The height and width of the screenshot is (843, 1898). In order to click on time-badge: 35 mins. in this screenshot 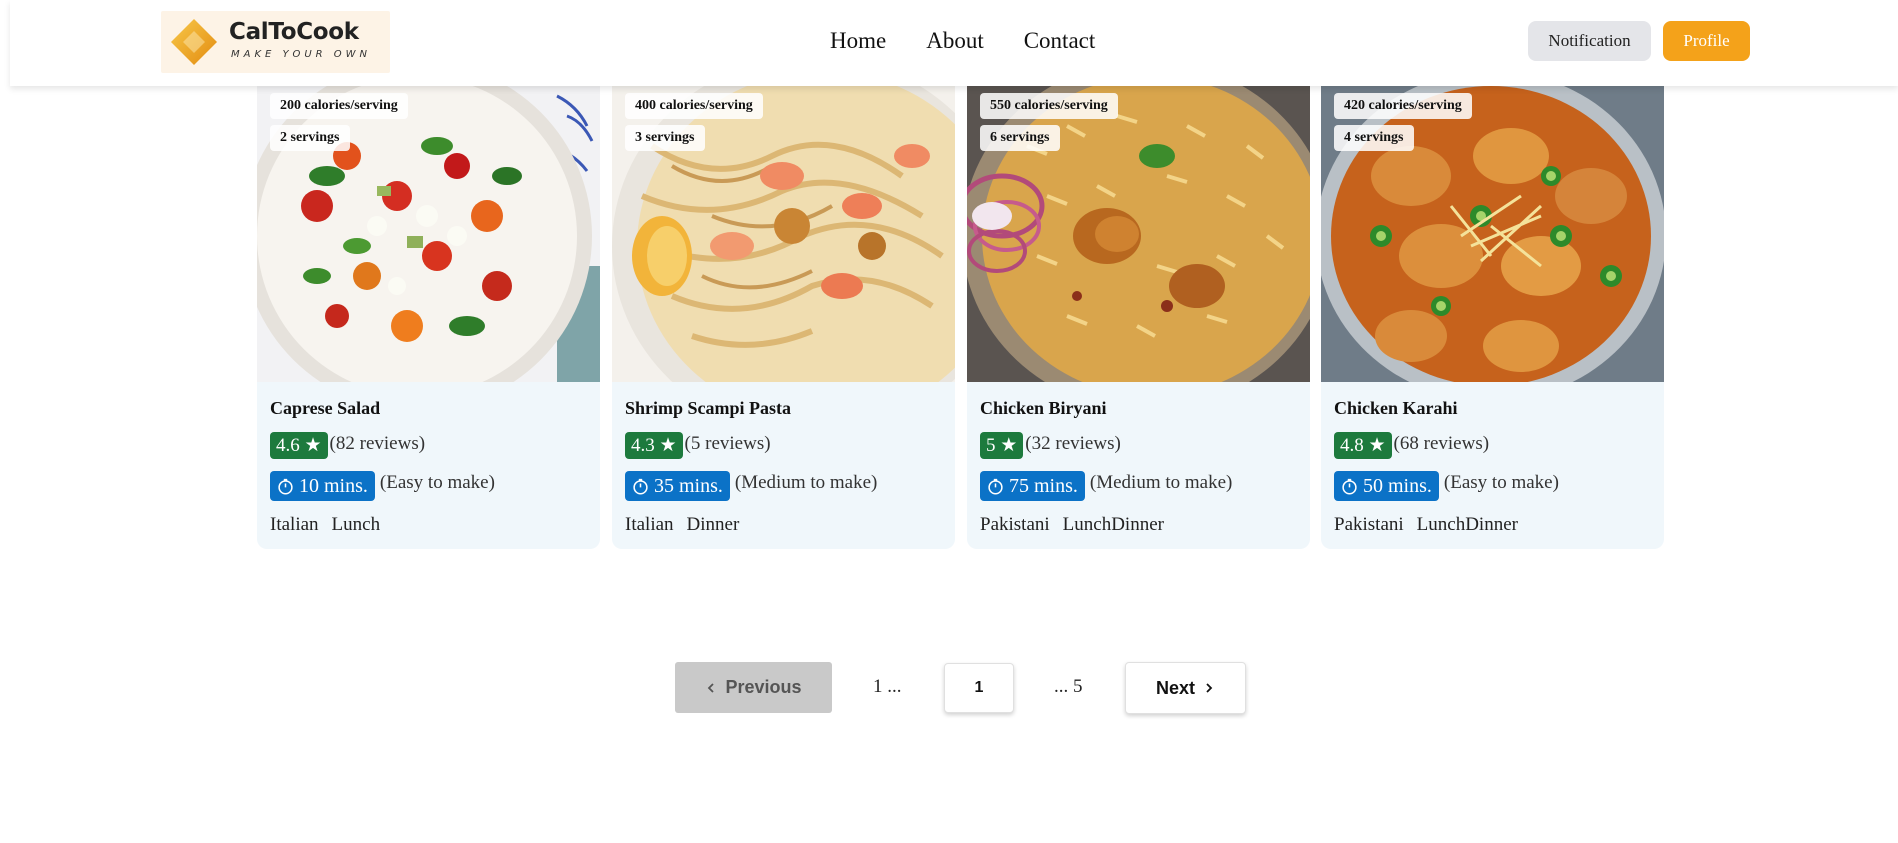, I will do `click(677, 486)`.